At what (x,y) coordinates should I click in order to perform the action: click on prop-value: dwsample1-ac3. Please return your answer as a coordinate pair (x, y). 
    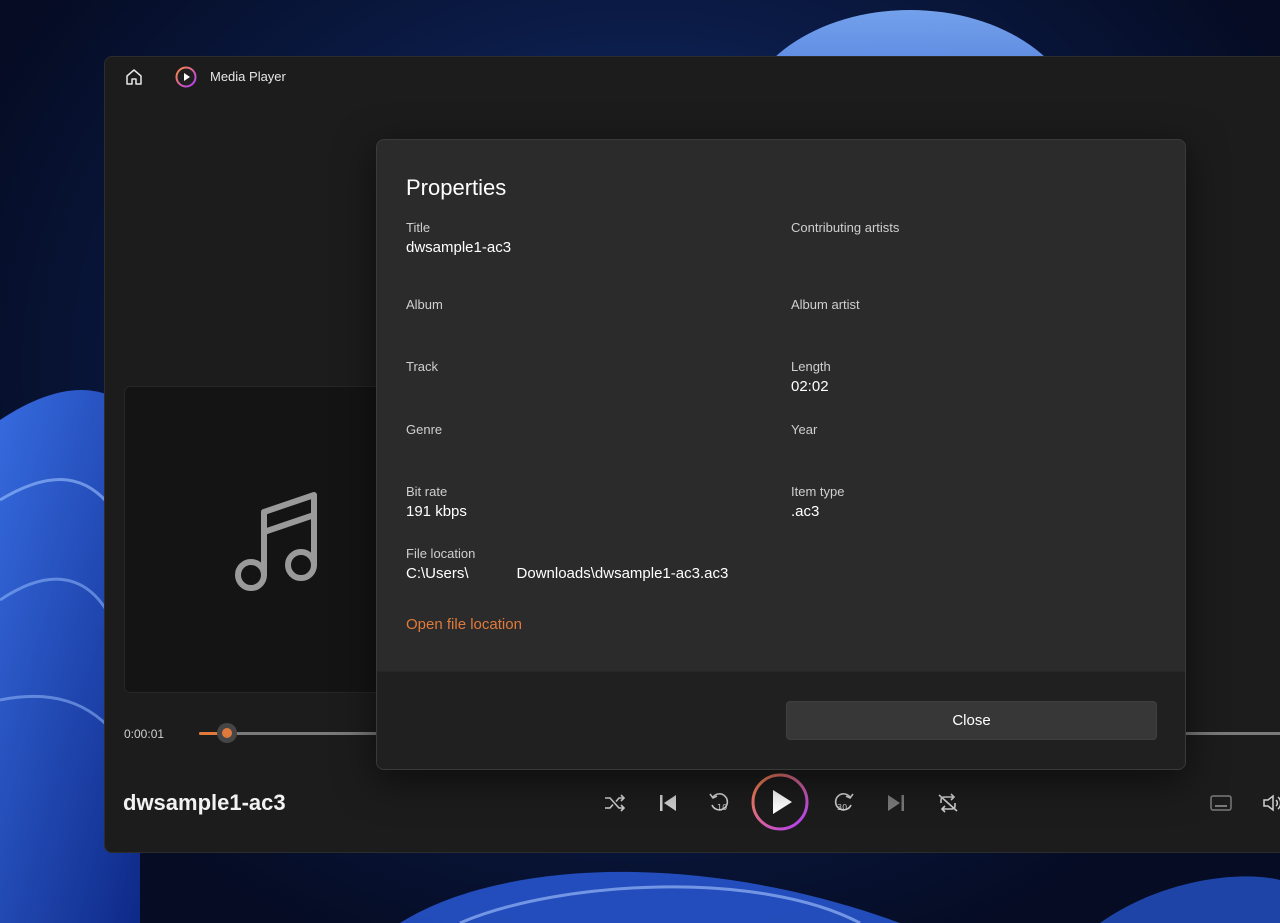
    Looking at the image, I should click on (459, 247).